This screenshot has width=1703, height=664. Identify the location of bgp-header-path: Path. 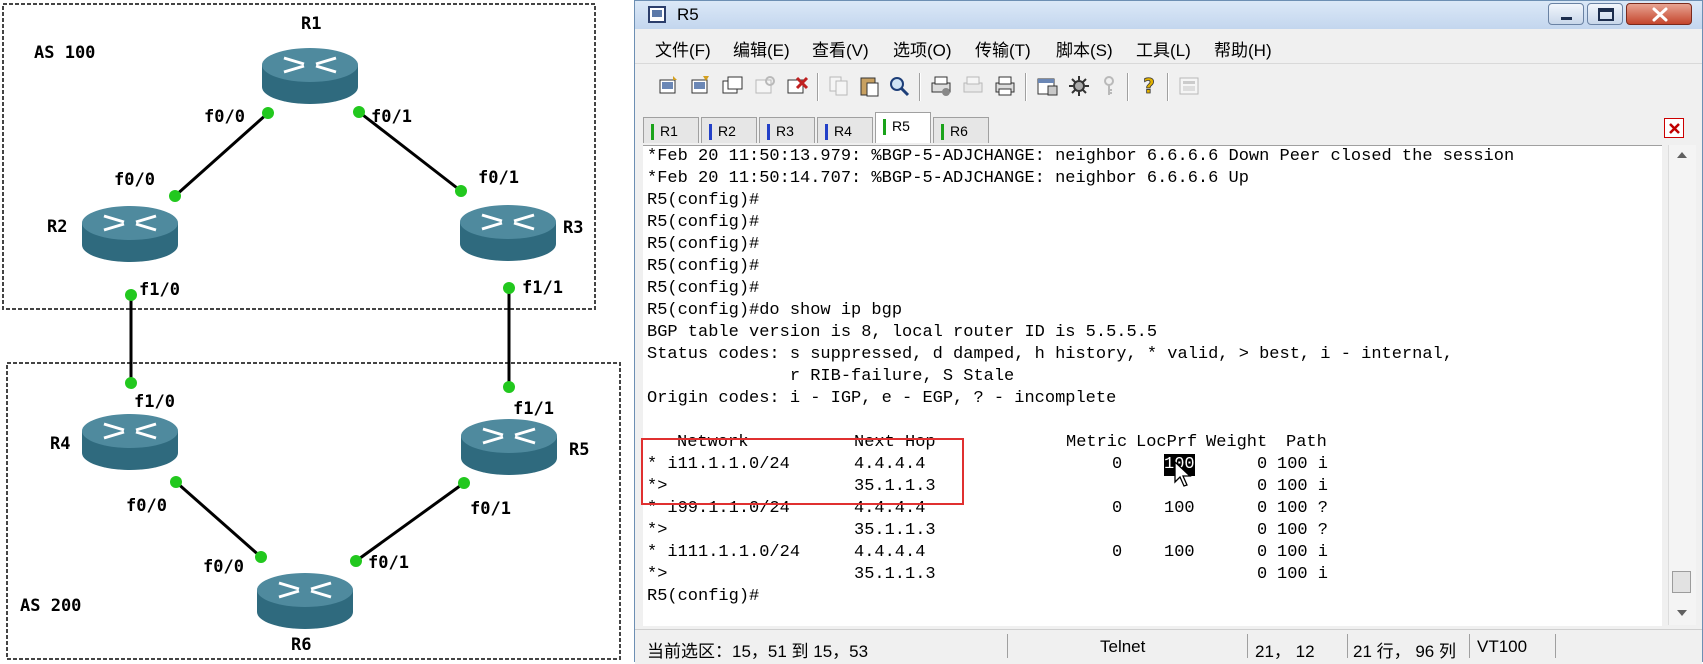
(1306, 442).